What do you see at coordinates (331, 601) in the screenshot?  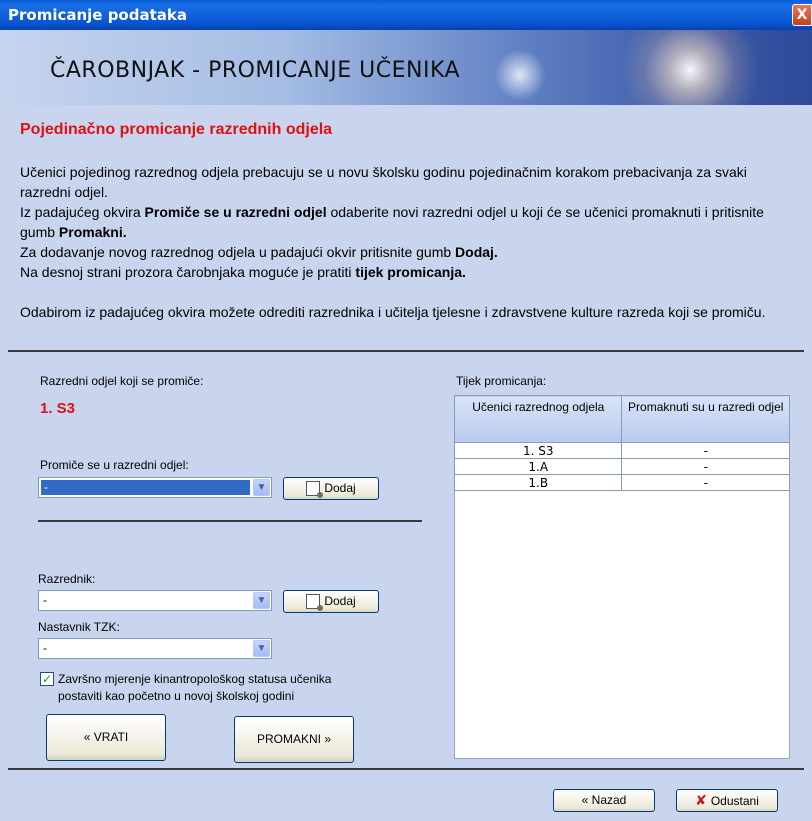 I see `add-teacher-button: Dodaj` at bounding box center [331, 601].